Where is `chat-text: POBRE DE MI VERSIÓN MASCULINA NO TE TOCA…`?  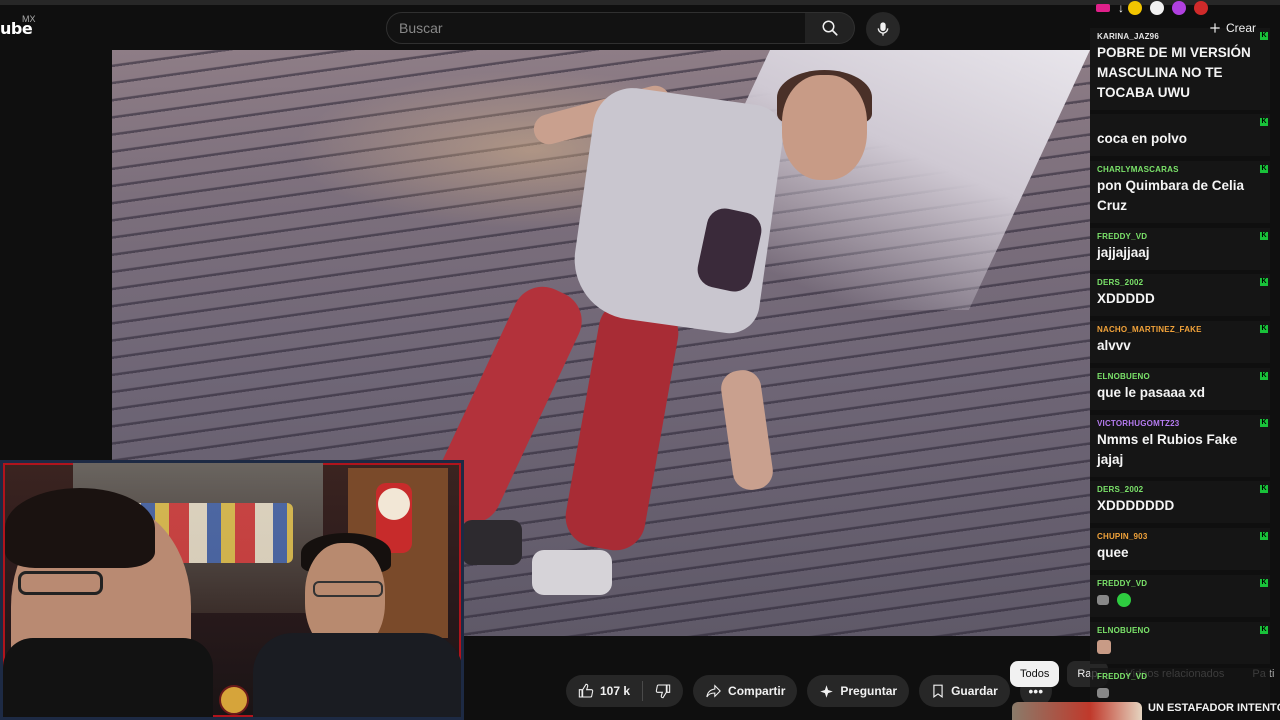
chat-text: POBRE DE MI VERSIÓN MASCULINA NO TE TOCA… is located at coordinates (1174, 72).